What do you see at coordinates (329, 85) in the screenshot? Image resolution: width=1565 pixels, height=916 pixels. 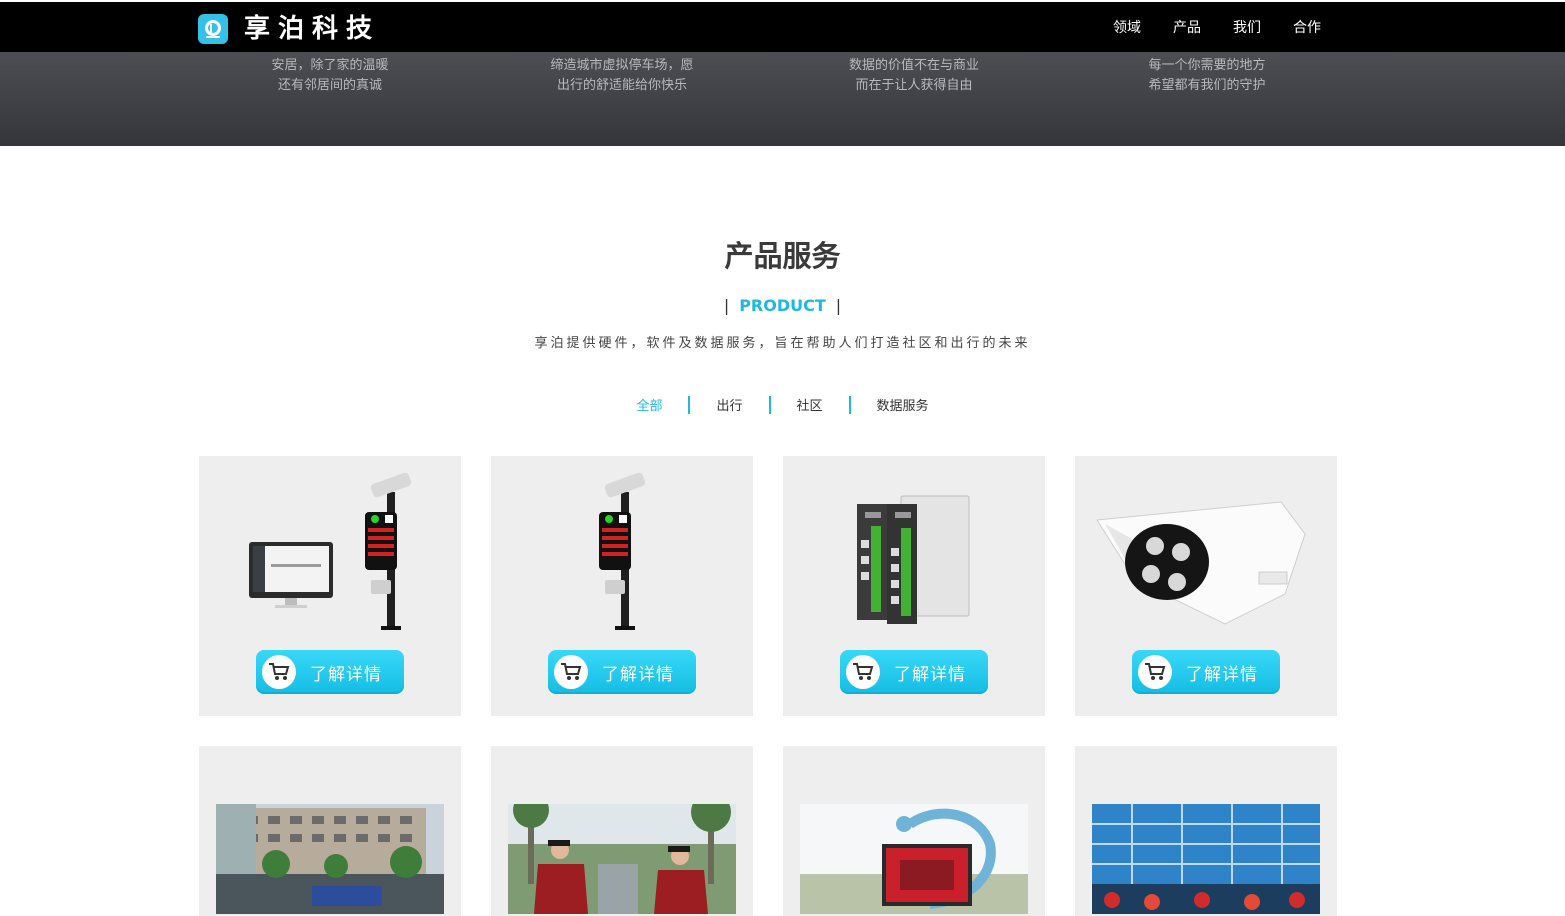 I see `slogan-line: 还有邻居间的真诚` at bounding box center [329, 85].